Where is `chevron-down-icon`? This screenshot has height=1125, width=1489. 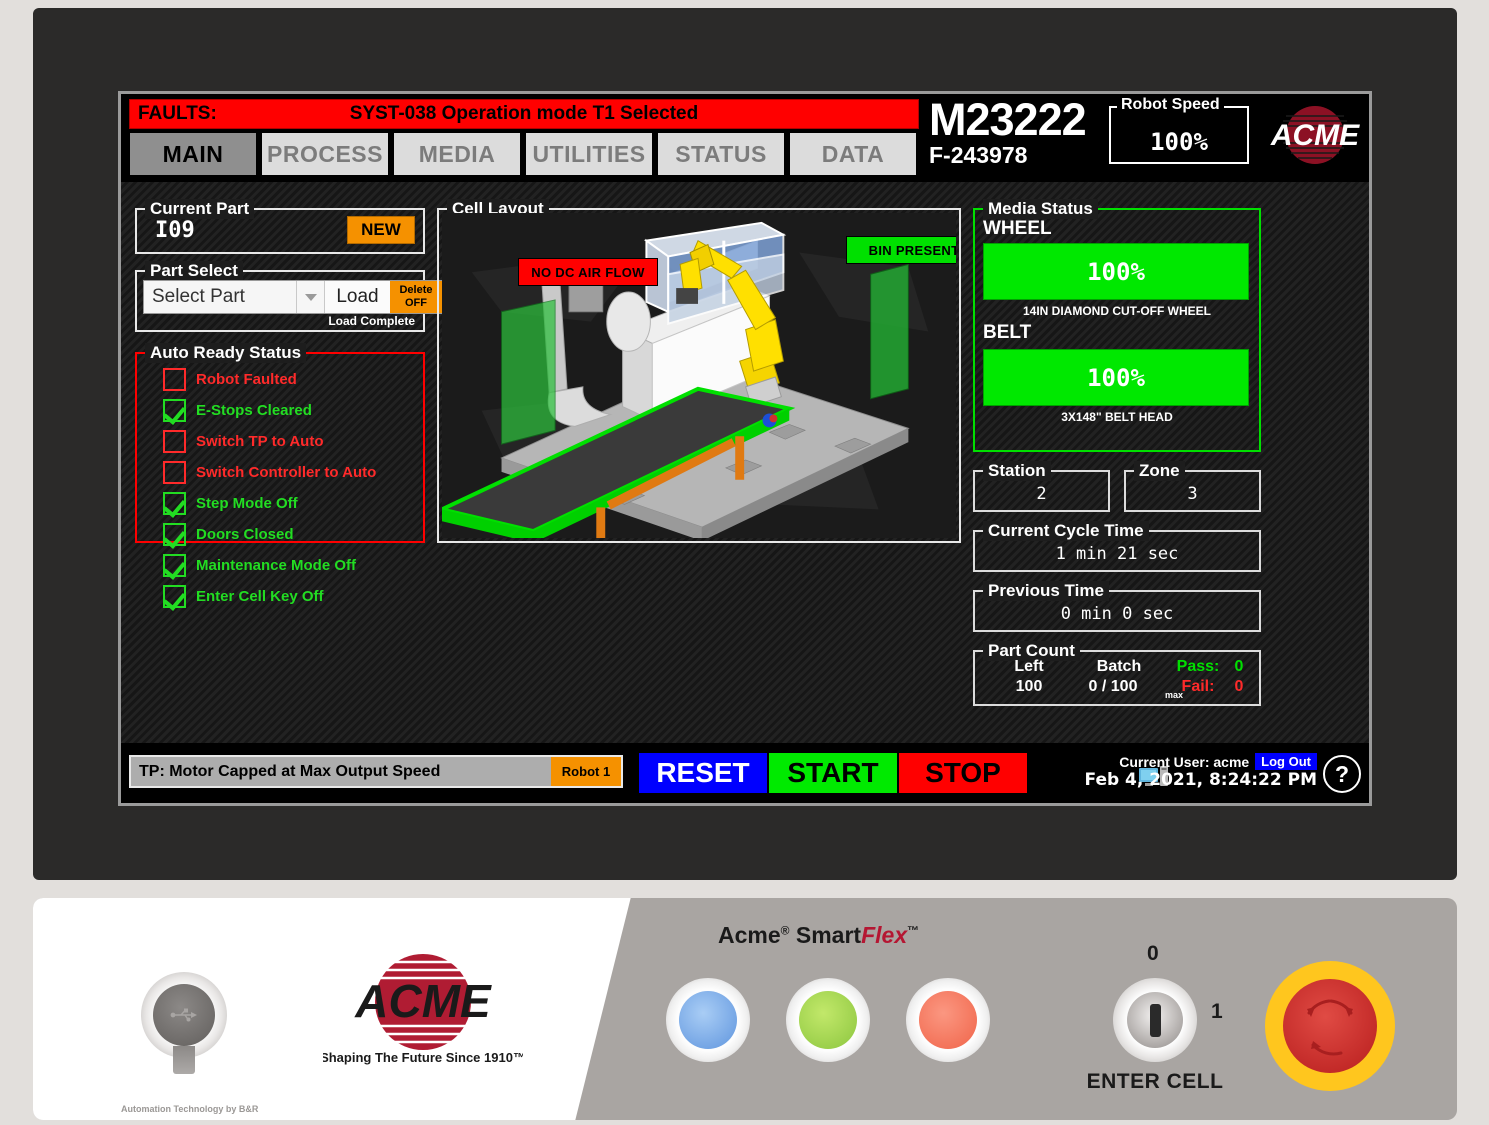
chevron-down-icon is located at coordinates (310, 297).